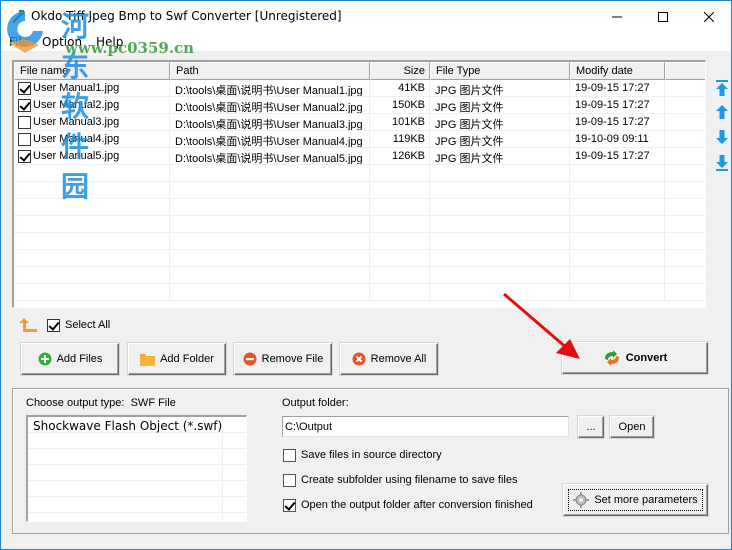 This screenshot has height=550, width=732. I want to click on create-subfolder-checkbox, so click(289, 480).